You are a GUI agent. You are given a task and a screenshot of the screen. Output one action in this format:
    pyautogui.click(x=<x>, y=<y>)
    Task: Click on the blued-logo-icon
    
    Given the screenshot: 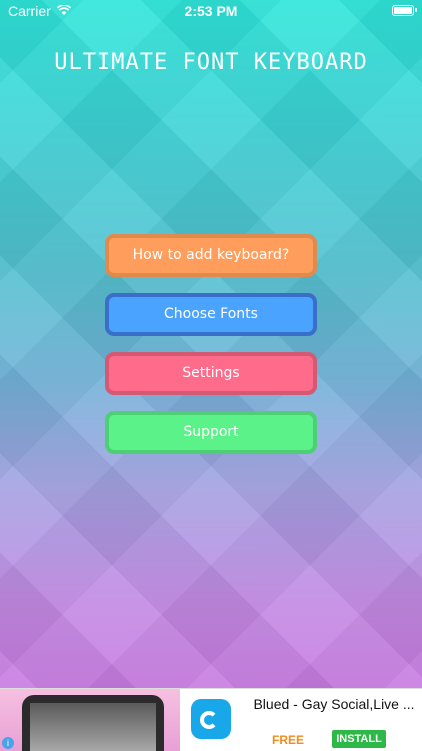 What is the action you would take?
    pyautogui.click(x=211, y=719)
    